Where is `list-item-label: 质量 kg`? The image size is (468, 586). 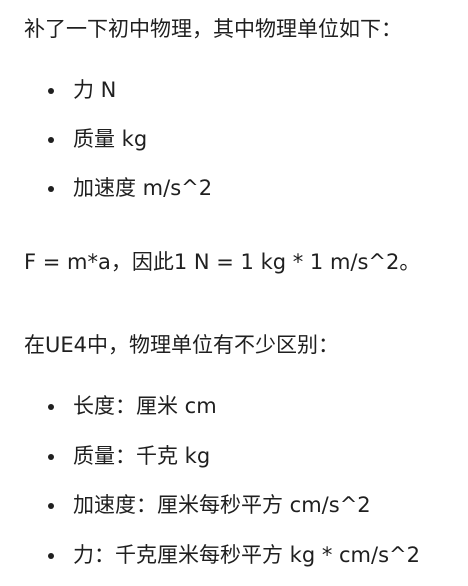
list-item-label: 质量 kg is located at coordinates (110, 139).